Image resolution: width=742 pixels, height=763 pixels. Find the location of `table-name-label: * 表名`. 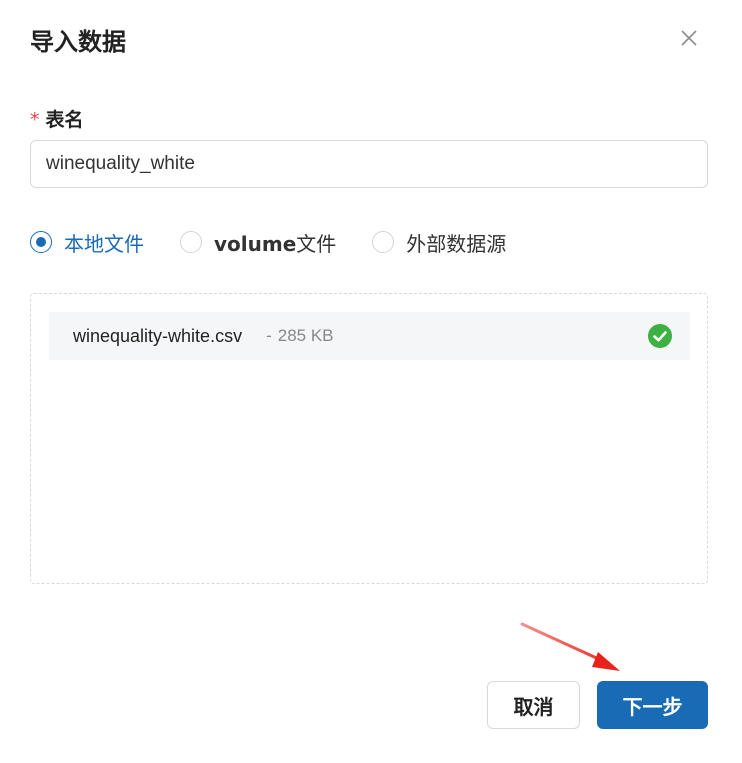

table-name-label: * 表名 is located at coordinates (57, 120).